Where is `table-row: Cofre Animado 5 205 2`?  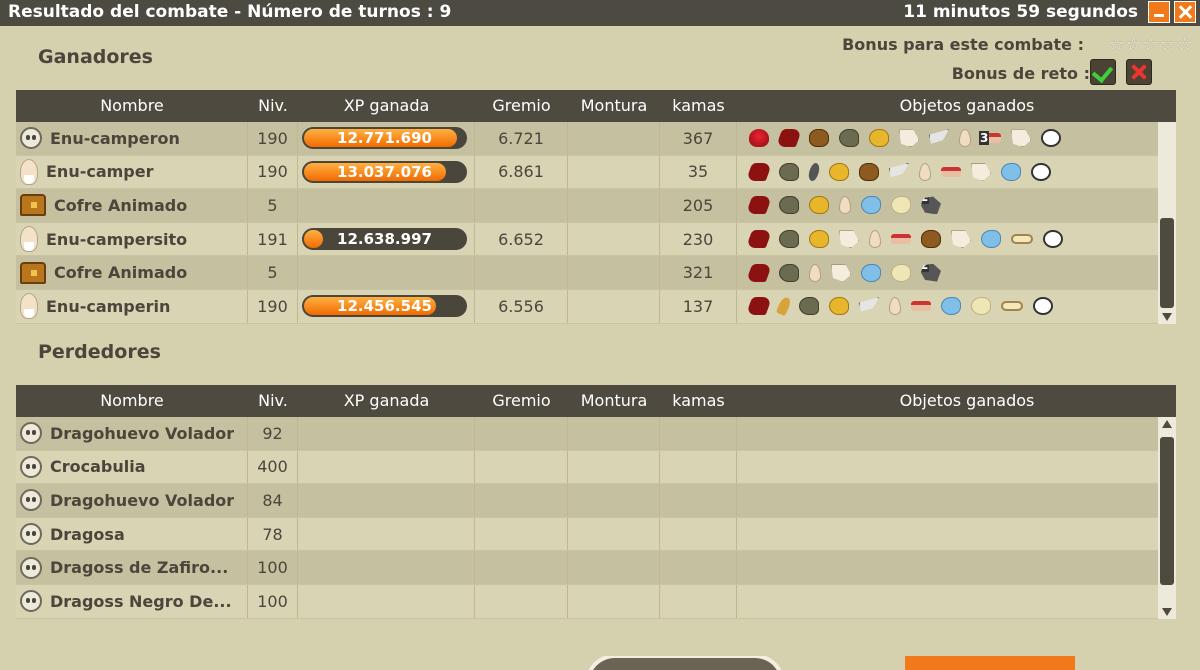
table-row: Cofre Animado 5 205 2 is located at coordinates (596, 206).